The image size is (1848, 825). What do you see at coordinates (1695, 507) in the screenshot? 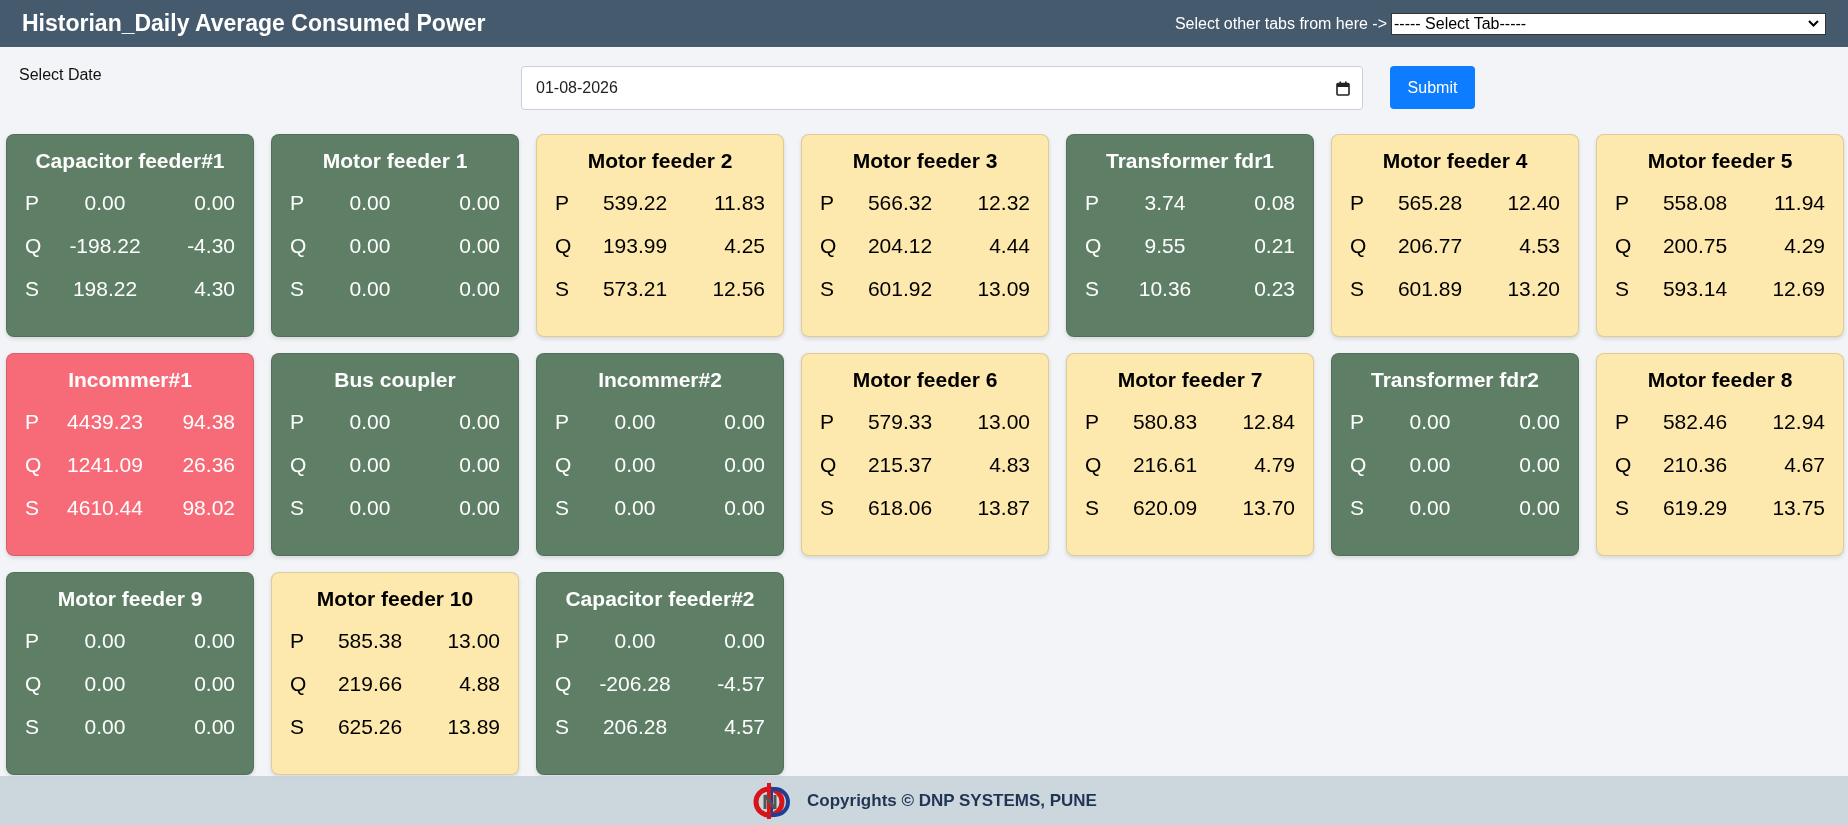
I see `power-value: 619.29` at bounding box center [1695, 507].